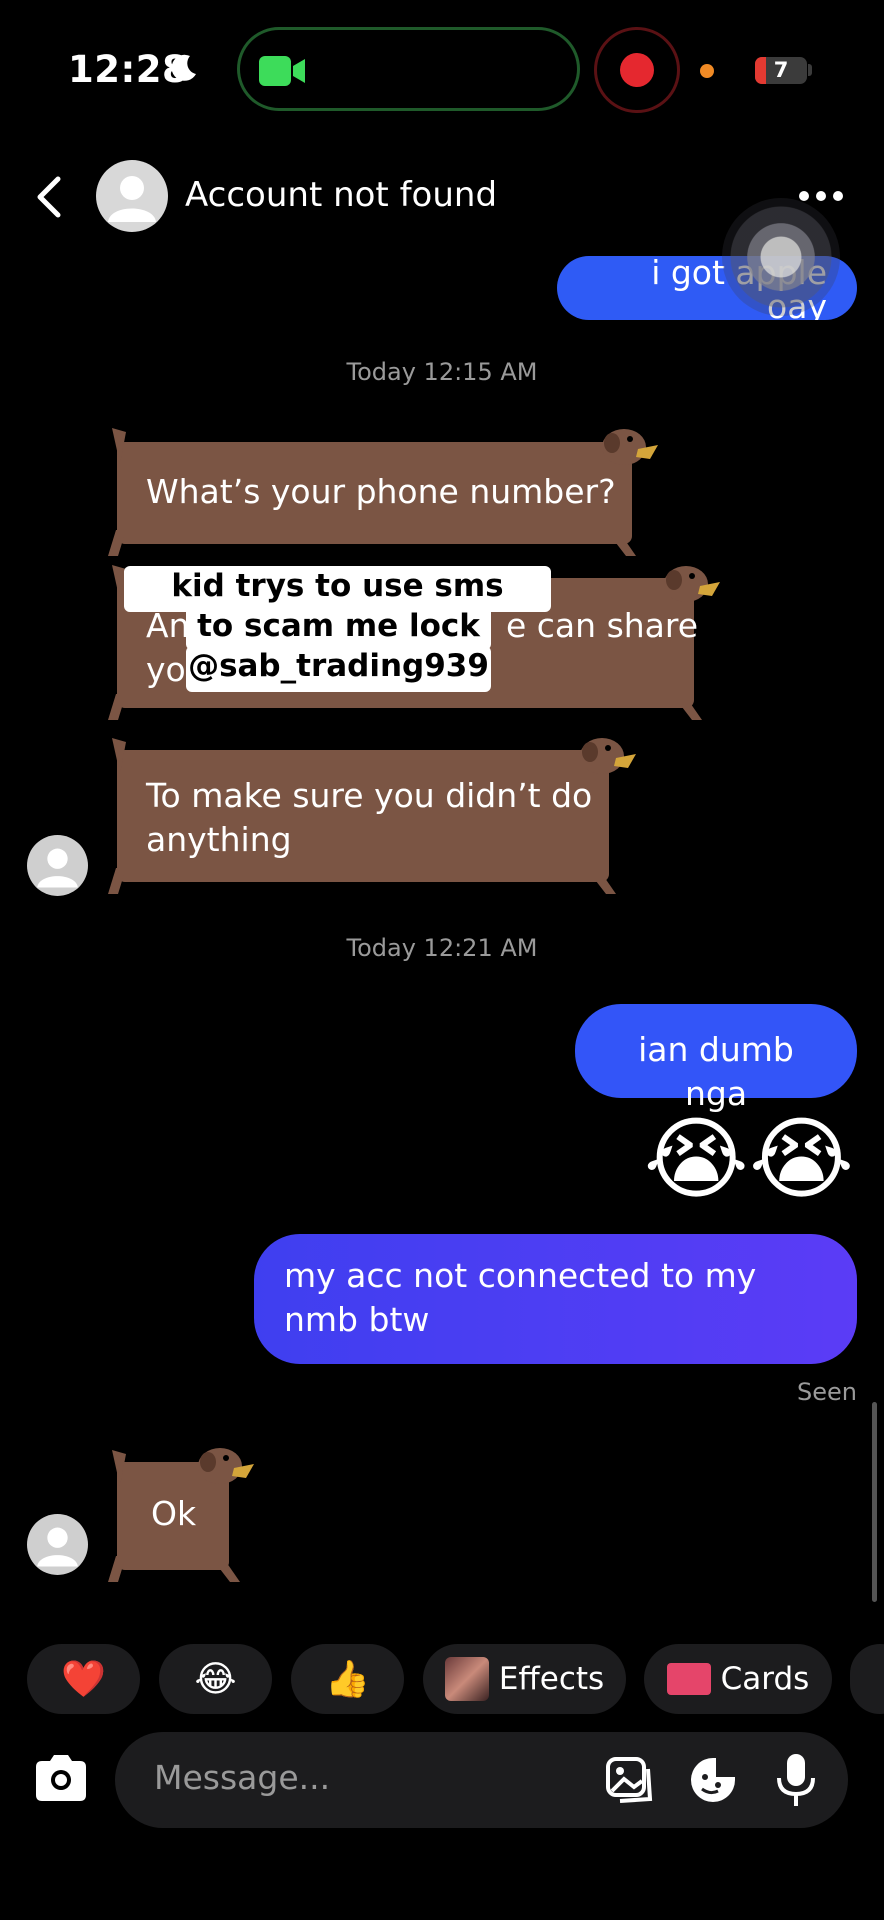 The image size is (884, 1920). Describe the element at coordinates (749, 1160) in the screenshot. I see `emoji-message: 😭😭` at that location.